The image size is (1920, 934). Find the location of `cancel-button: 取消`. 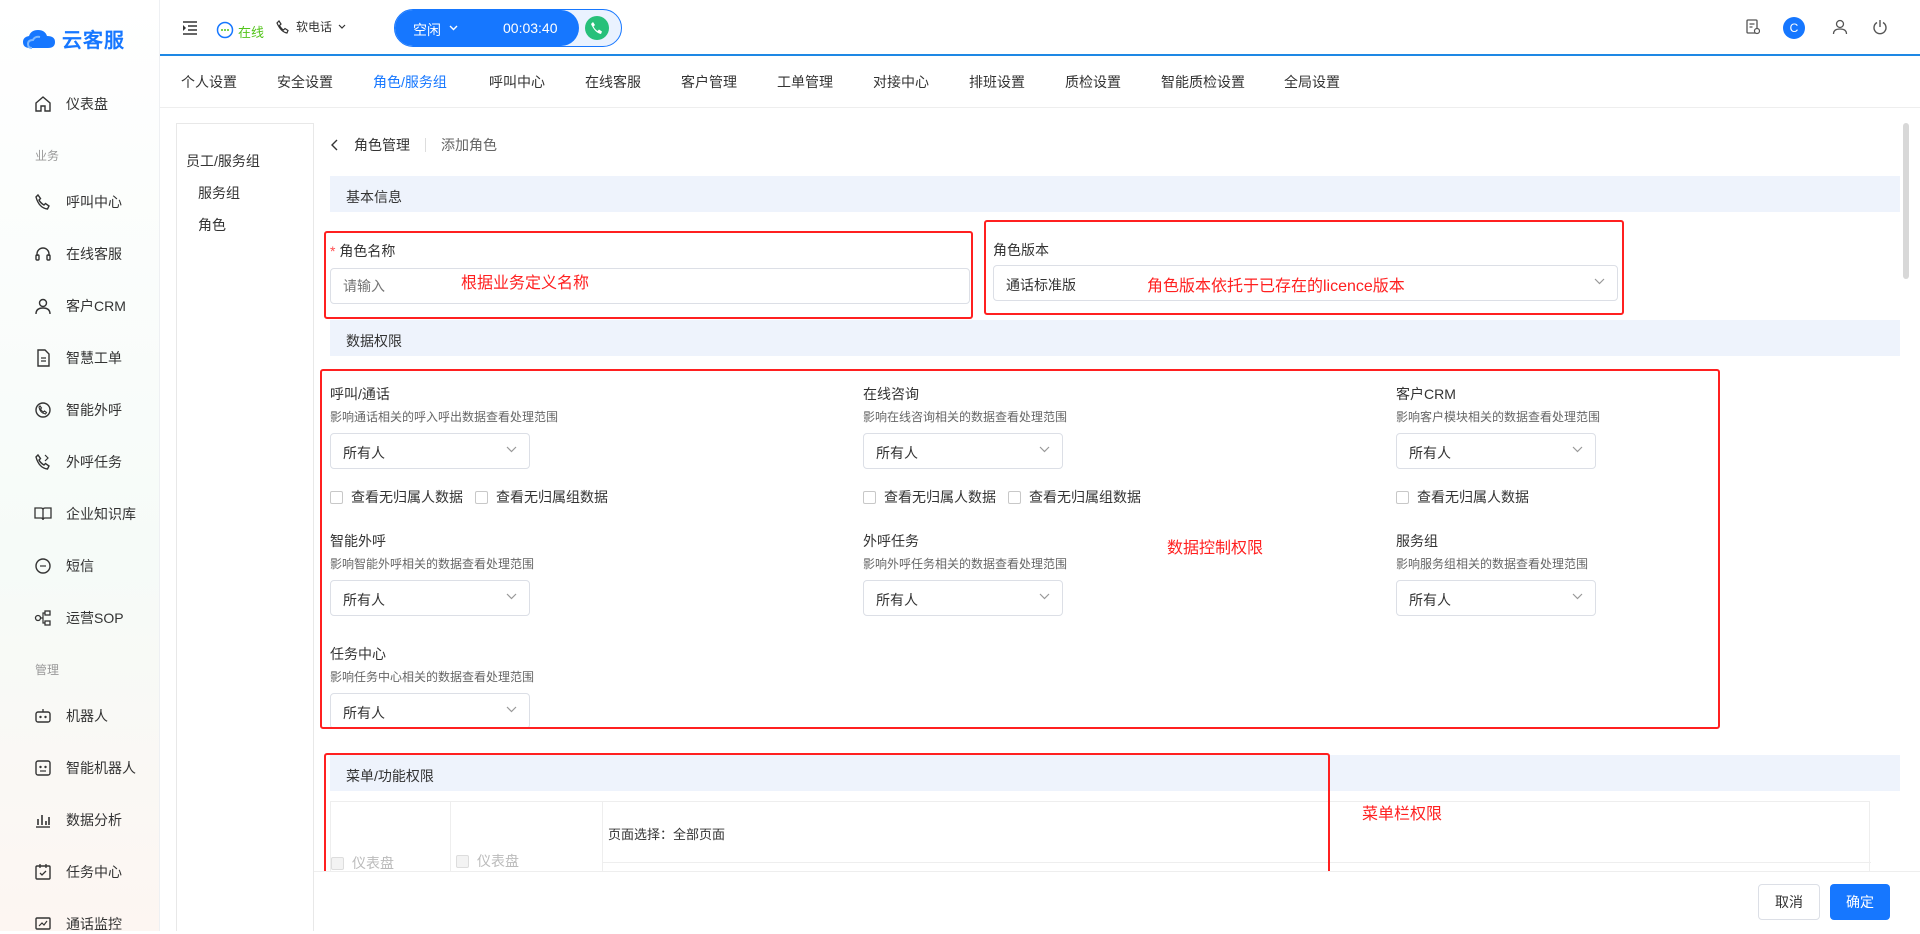

cancel-button: 取消 is located at coordinates (1789, 902).